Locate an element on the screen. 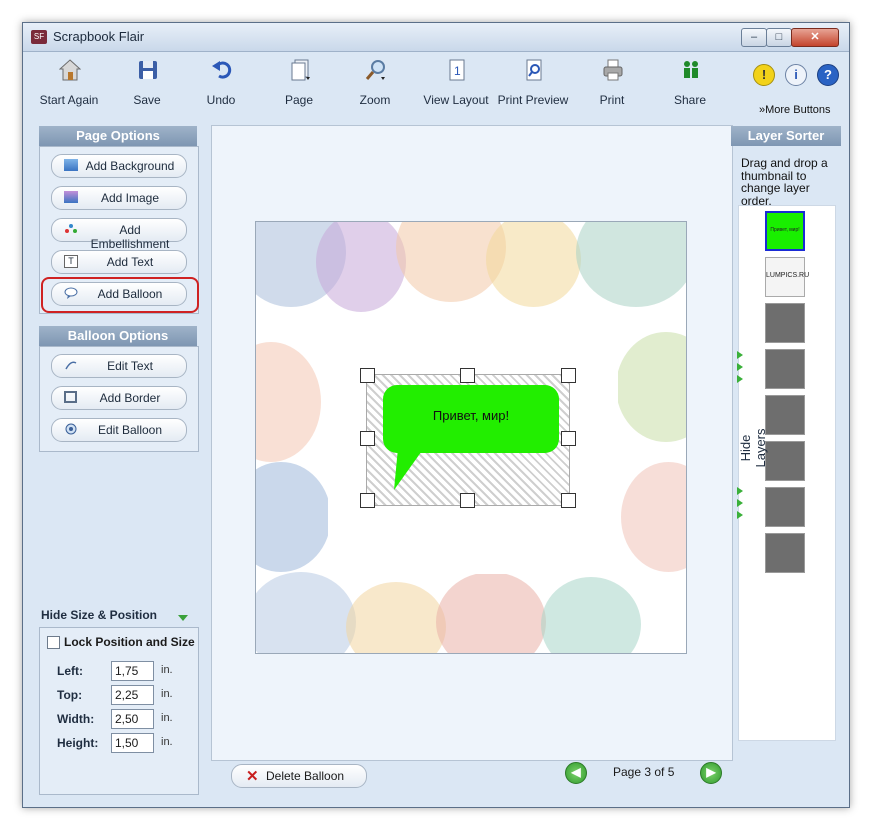  delete-icon: ✕ is located at coordinates (252, 776).